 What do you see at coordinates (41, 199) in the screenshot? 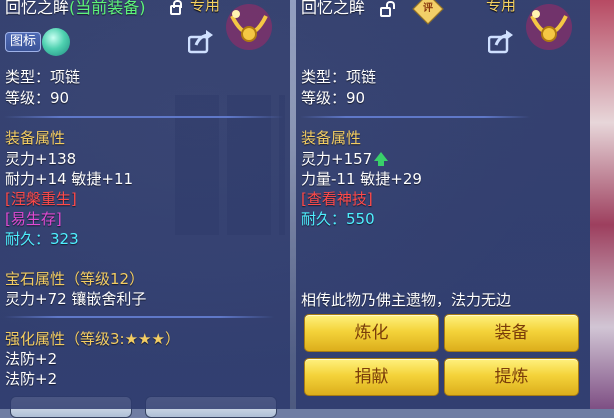
I see `special-effect: [涅槃重生]` at bounding box center [41, 199].